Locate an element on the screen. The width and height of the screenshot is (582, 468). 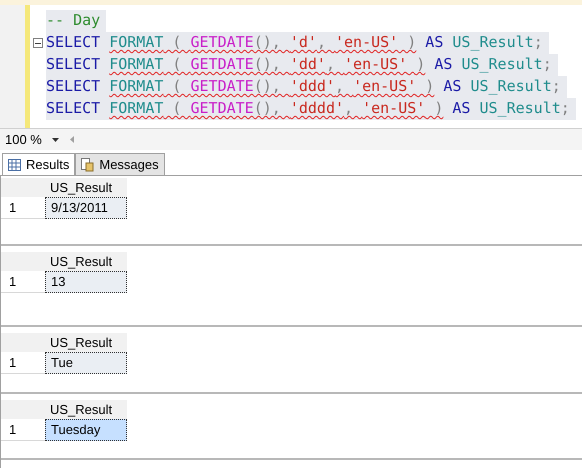
collapse-icon is located at coordinates (38, 43).